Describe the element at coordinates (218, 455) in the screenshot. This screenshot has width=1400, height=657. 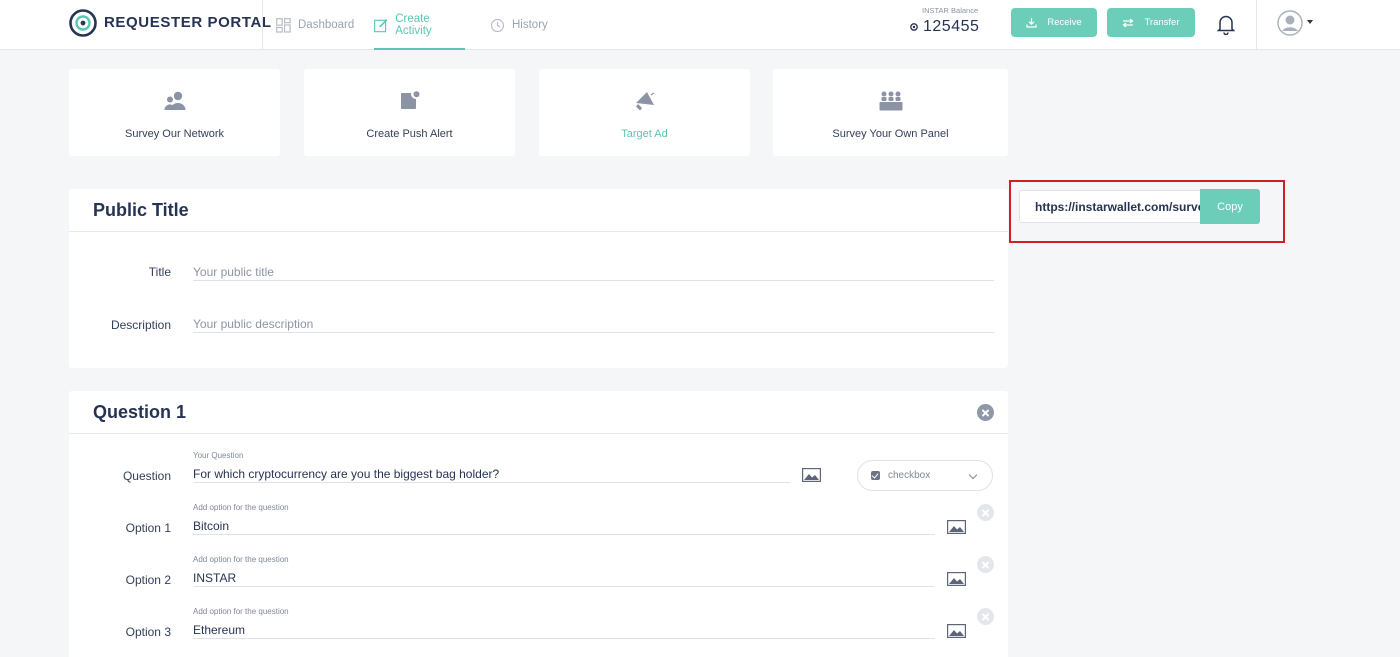
I see `question-hint: Your Question` at that location.